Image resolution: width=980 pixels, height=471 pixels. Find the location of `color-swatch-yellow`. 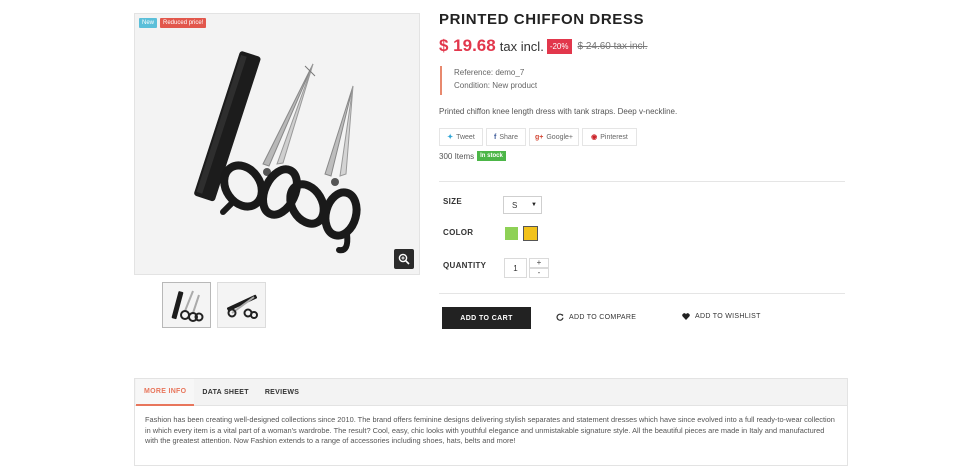

color-swatch-yellow is located at coordinates (530, 233).